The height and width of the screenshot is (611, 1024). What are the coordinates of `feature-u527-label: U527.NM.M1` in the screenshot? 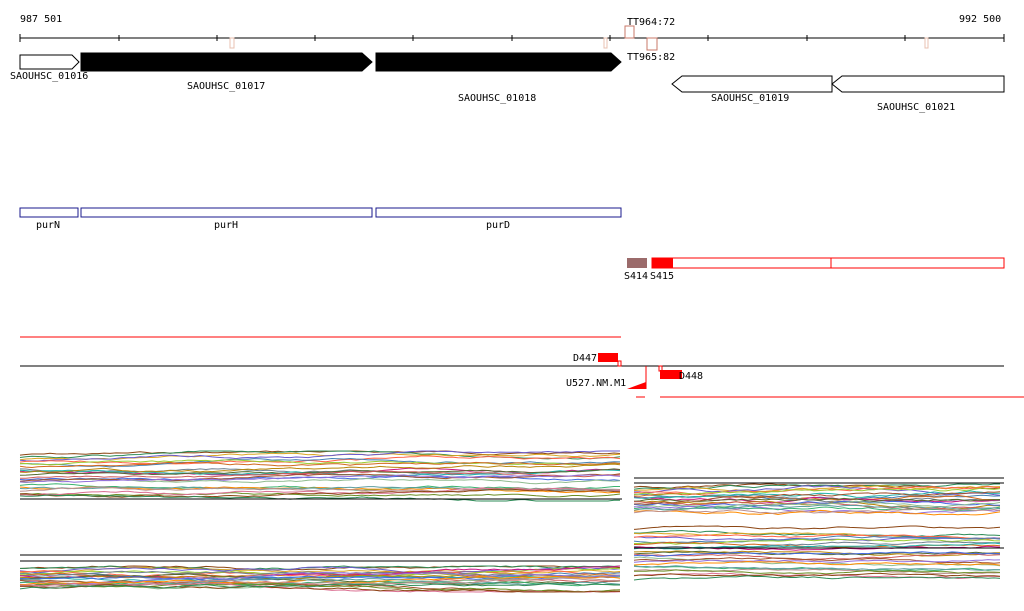 It's located at (596, 383).